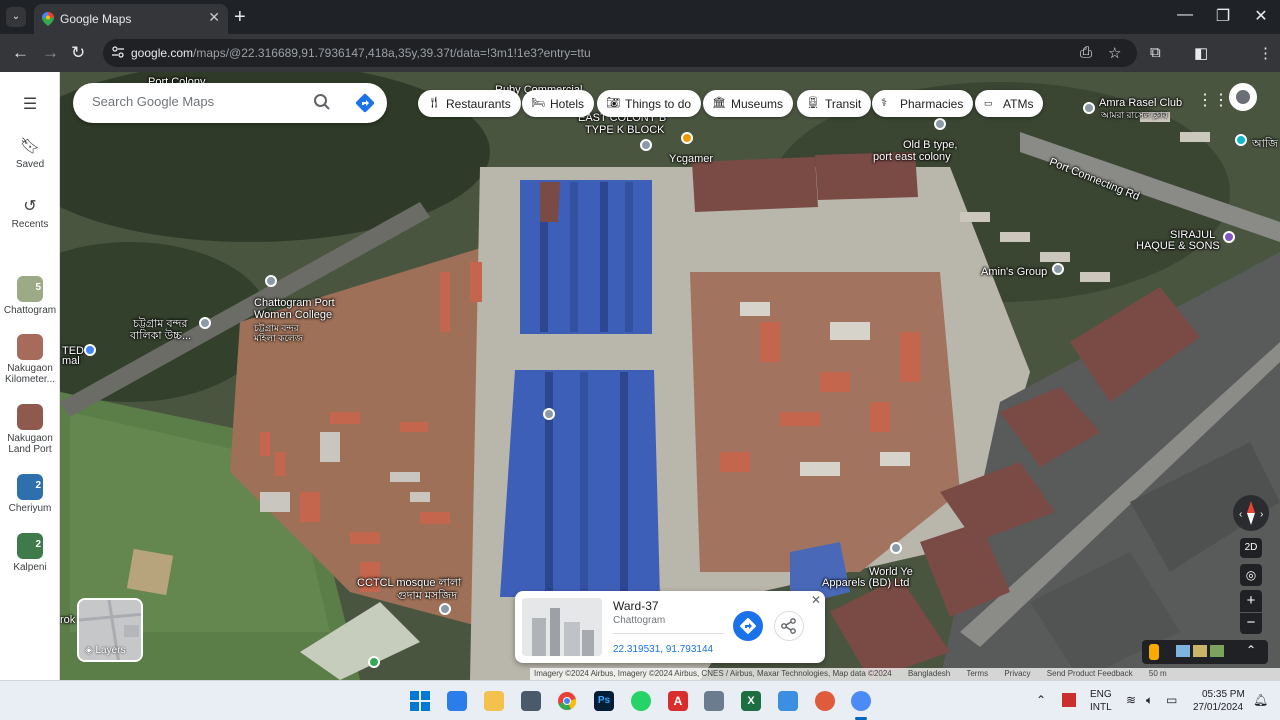 The image size is (1280, 720). Describe the element at coordinates (293, 315) in the screenshot. I see `label-women-college-2: Women College` at that location.